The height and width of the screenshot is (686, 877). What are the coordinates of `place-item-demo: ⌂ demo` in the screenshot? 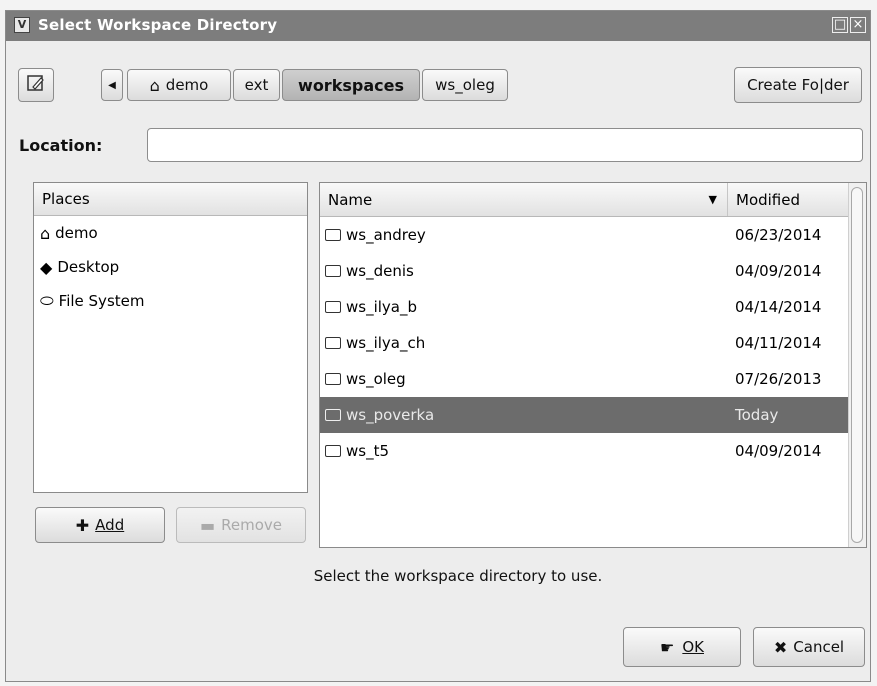 It's located at (170, 233).